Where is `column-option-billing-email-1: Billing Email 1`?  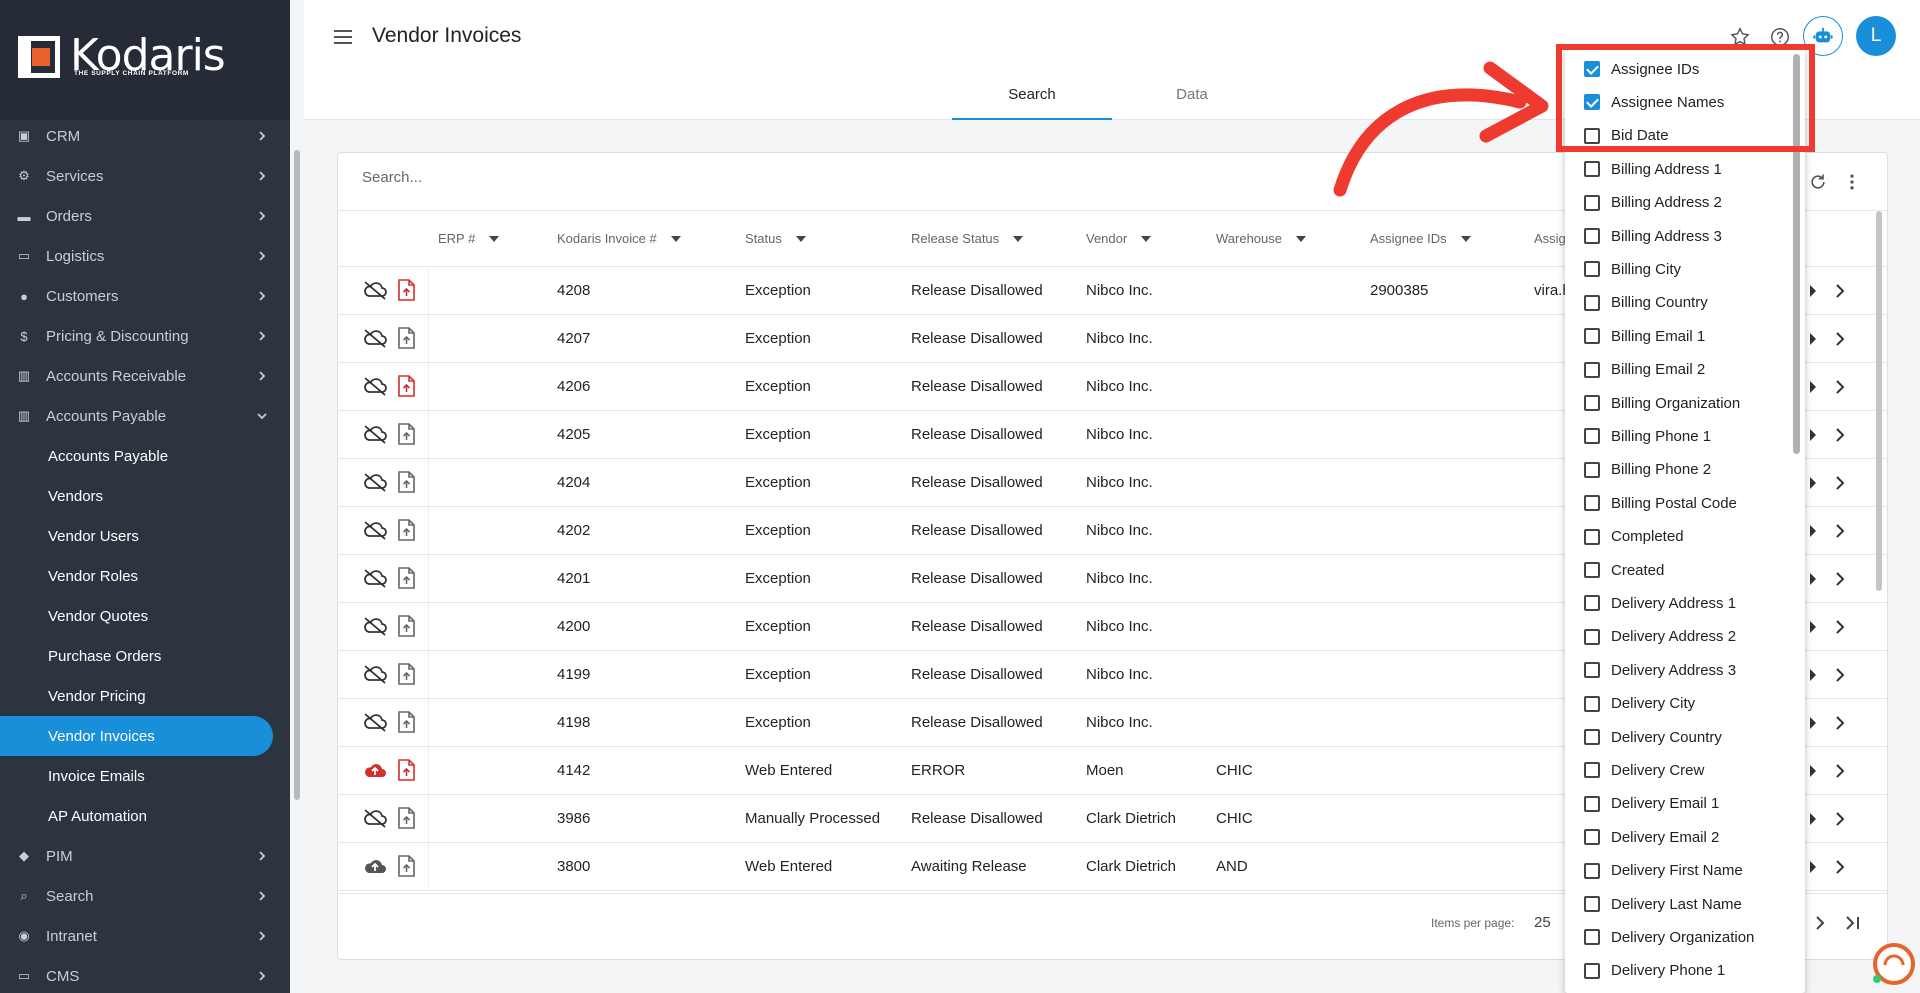 column-option-billing-email-1: Billing Email 1 is located at coordinates (1685, 336).